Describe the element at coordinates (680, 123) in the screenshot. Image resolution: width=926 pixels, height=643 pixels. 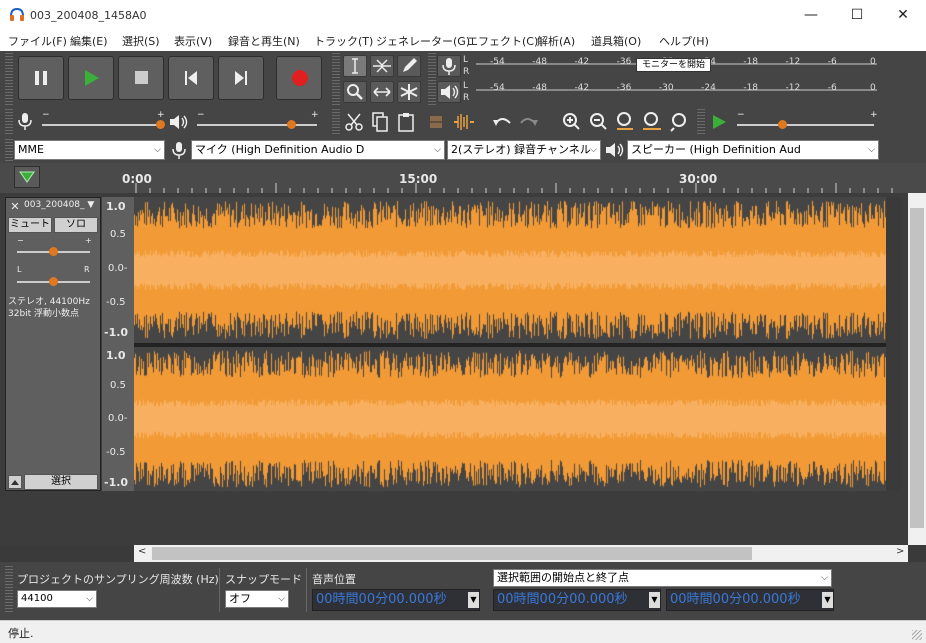
I see `zoom-toggle-button` at that location.